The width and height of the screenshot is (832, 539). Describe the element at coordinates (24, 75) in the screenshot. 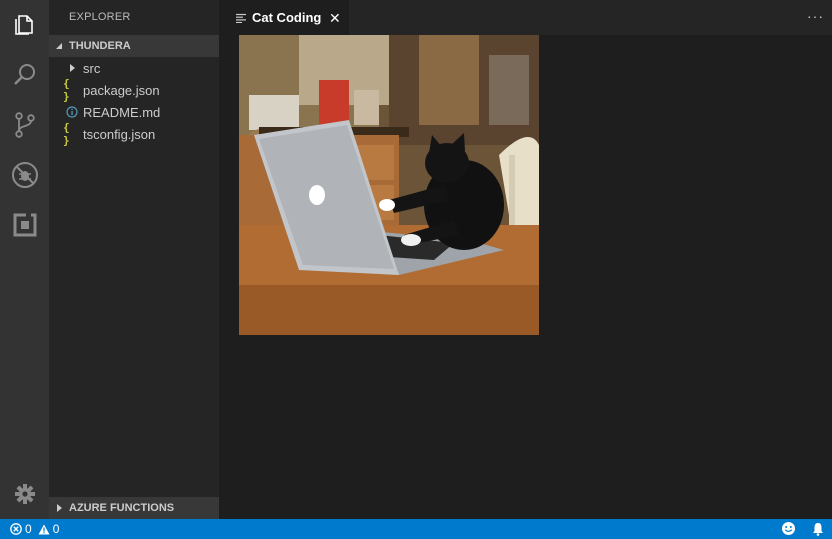

I see `search-icon` at that location.